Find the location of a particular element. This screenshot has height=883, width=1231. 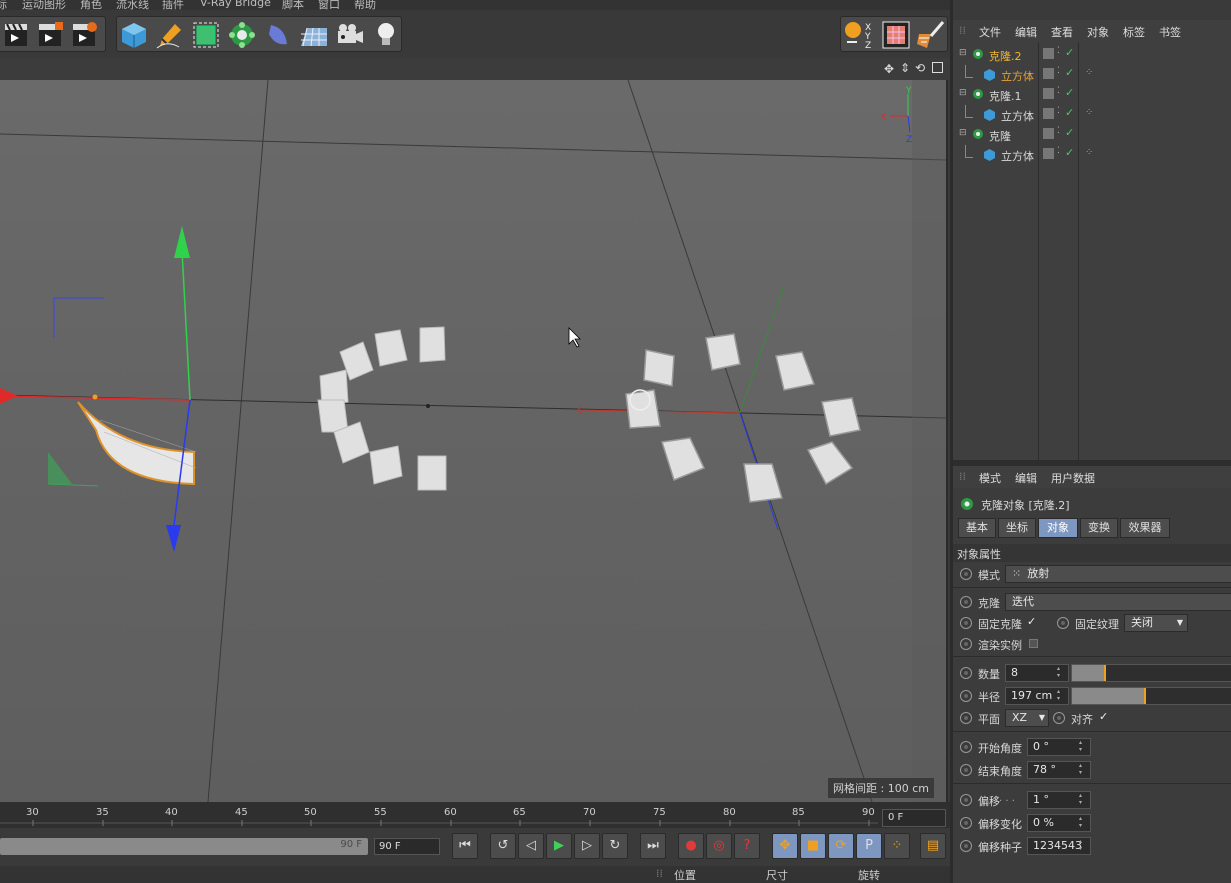

goto-end-button: ⏭ is located at coordinates (653, 846).